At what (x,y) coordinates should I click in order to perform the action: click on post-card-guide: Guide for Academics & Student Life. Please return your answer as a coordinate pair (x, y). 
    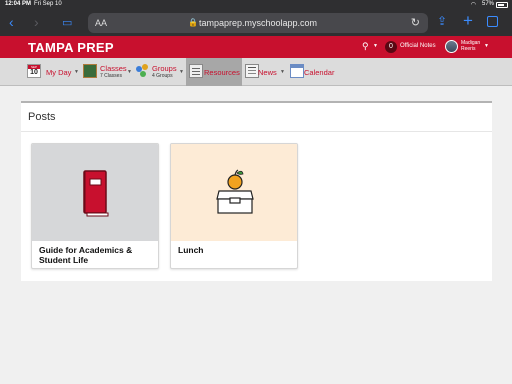
    Looking at the image, I should click on (95, 206).